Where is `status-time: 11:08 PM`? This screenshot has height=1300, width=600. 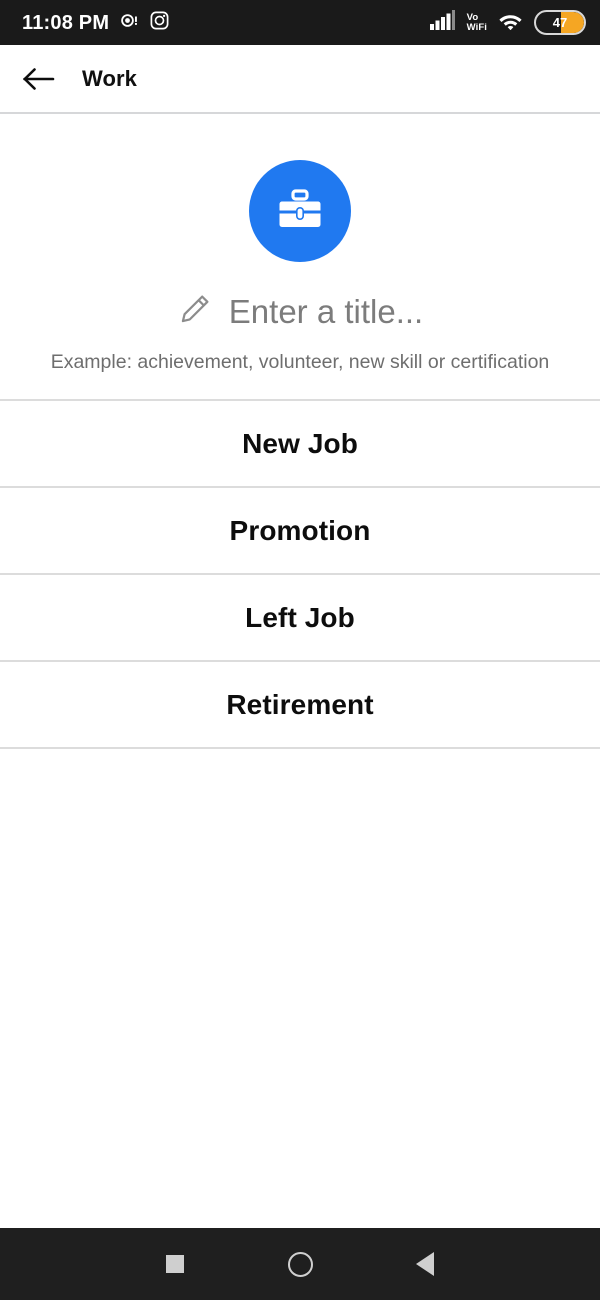 status-time: 11:08 PM is located at coordinates (66, 22).